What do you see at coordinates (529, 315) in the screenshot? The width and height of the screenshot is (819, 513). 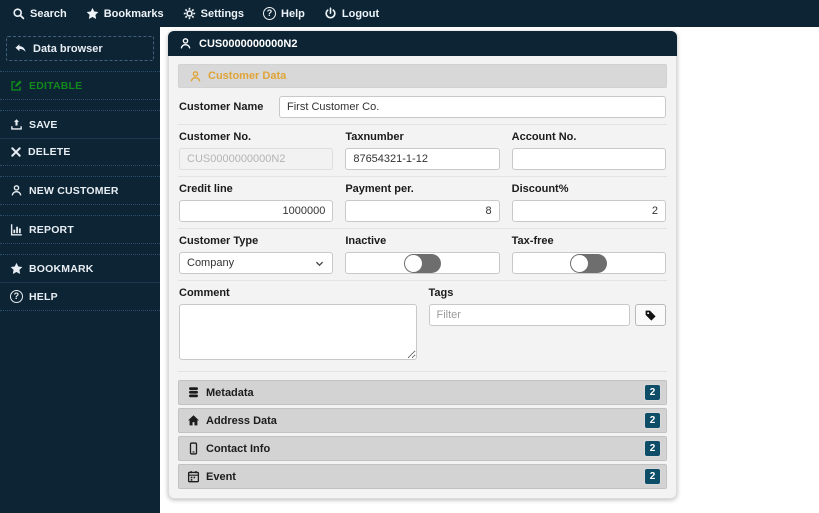 I see `tags-filter-input` at bounding box center [529, 315].